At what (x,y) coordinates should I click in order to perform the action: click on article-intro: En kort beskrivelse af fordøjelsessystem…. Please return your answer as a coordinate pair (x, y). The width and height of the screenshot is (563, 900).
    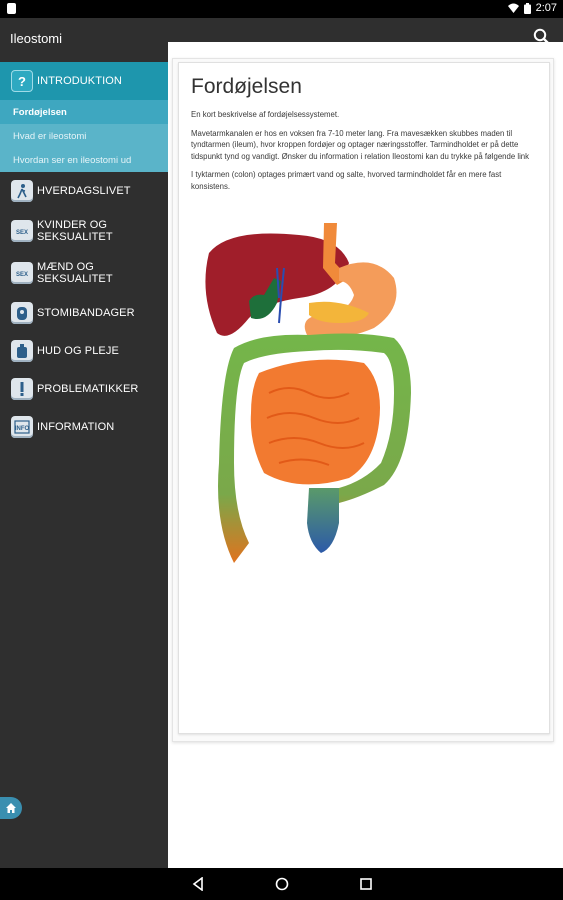
    Looking at the image, I should click on (265, 114).